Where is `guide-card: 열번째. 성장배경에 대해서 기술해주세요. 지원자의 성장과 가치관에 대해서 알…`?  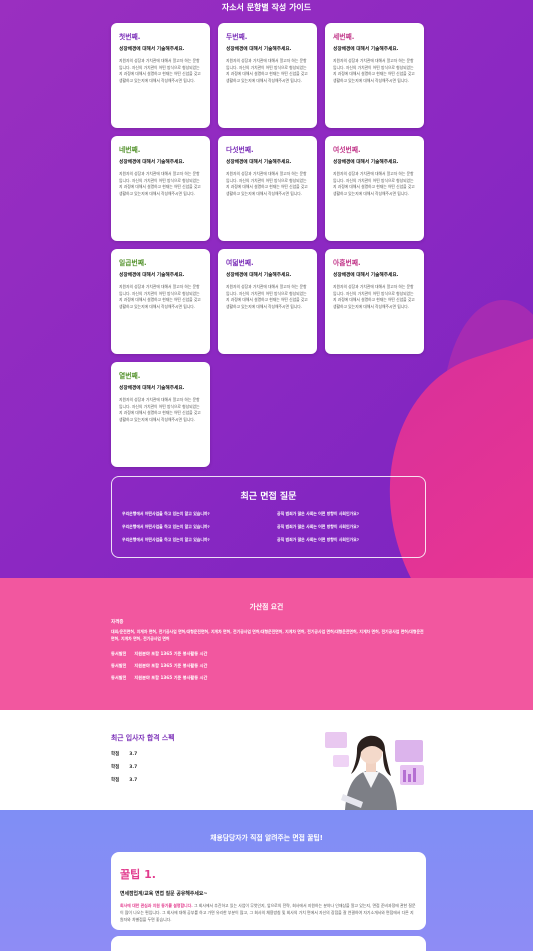
guide-card: 열번째. 성장배경에 대해서 기술해주세요. 지원자의 성장과 가치관에 대해서 알… is located at coordinates (160, 414).